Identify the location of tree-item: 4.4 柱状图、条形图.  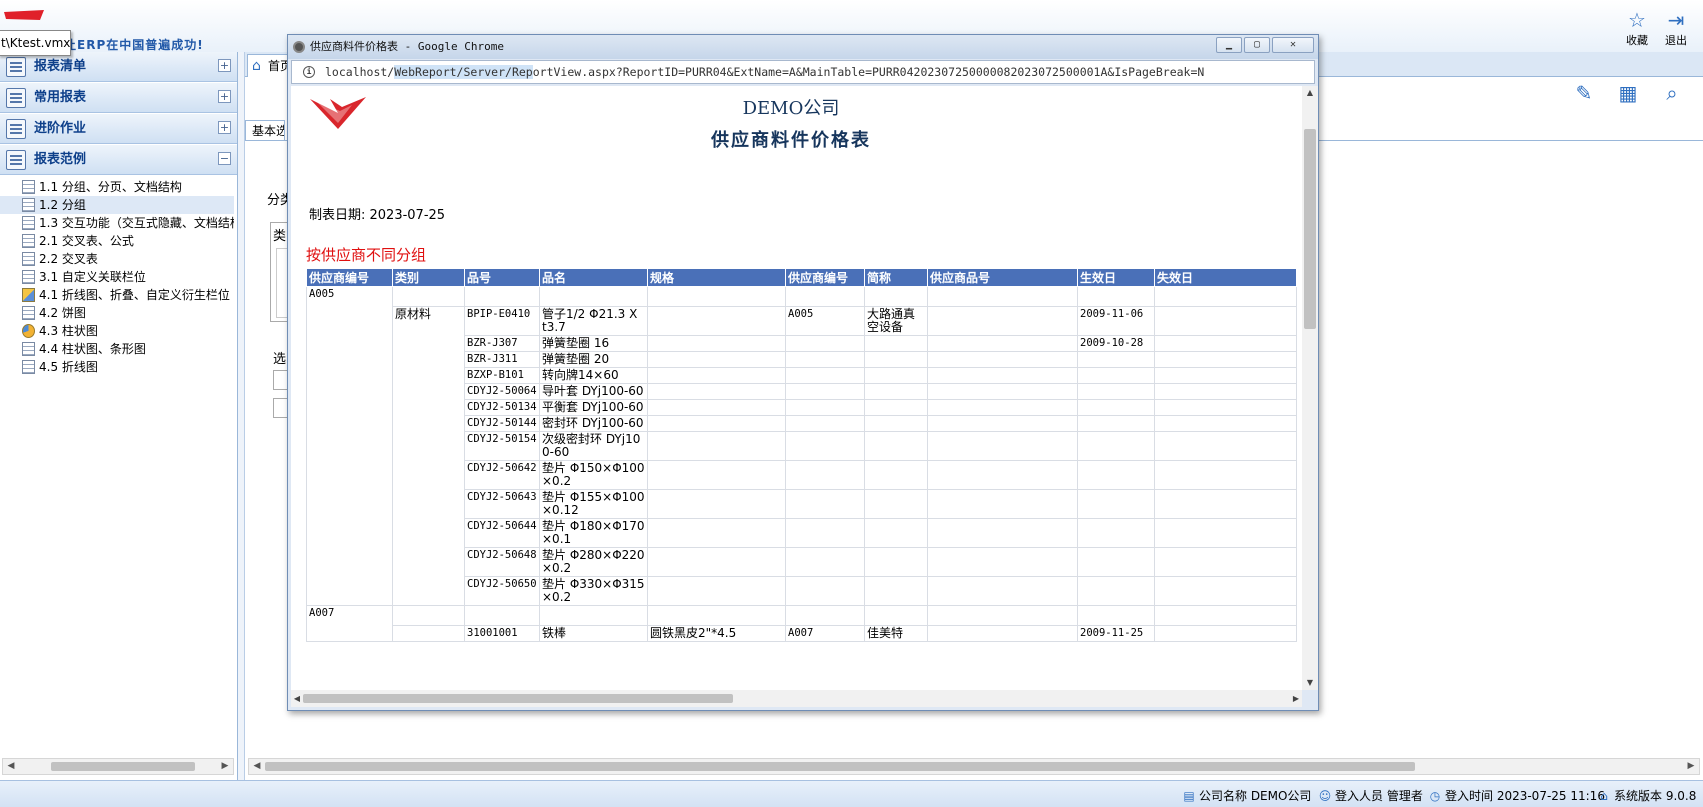
(117, 349).